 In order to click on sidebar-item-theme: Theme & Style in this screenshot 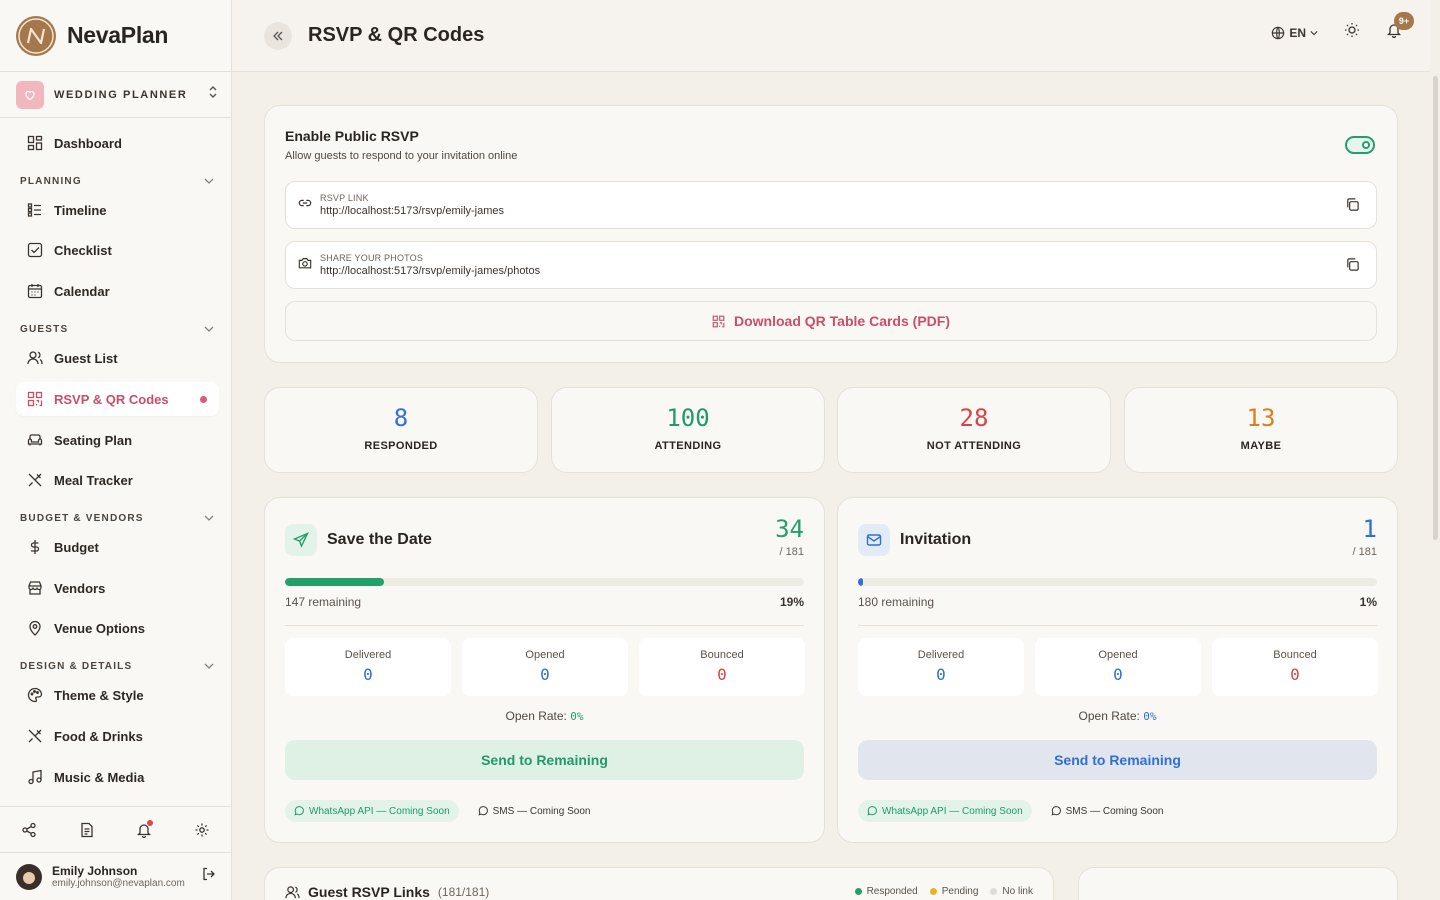, I will do `click(117, 695)`.